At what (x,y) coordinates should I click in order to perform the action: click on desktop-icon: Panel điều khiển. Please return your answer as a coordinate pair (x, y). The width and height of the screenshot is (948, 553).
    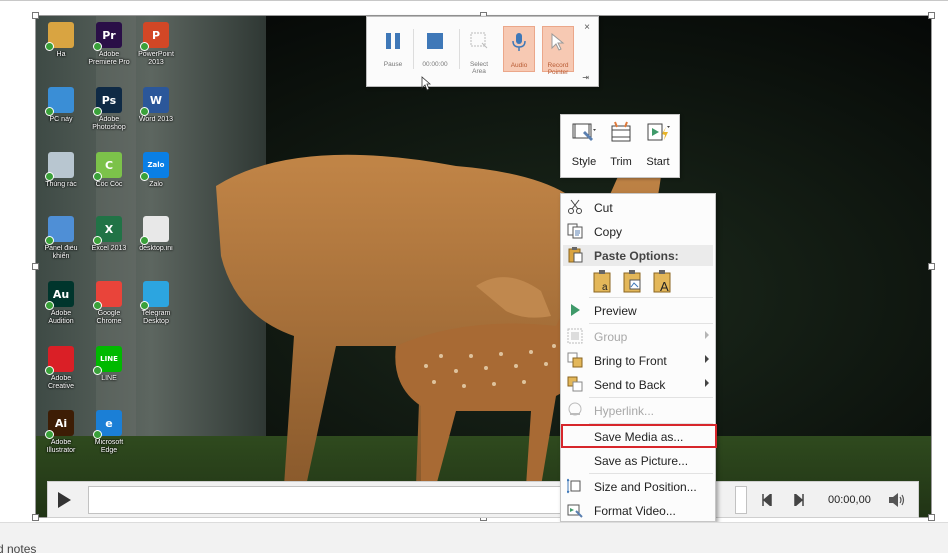
    Looking at the image, I should click on (61, 238).